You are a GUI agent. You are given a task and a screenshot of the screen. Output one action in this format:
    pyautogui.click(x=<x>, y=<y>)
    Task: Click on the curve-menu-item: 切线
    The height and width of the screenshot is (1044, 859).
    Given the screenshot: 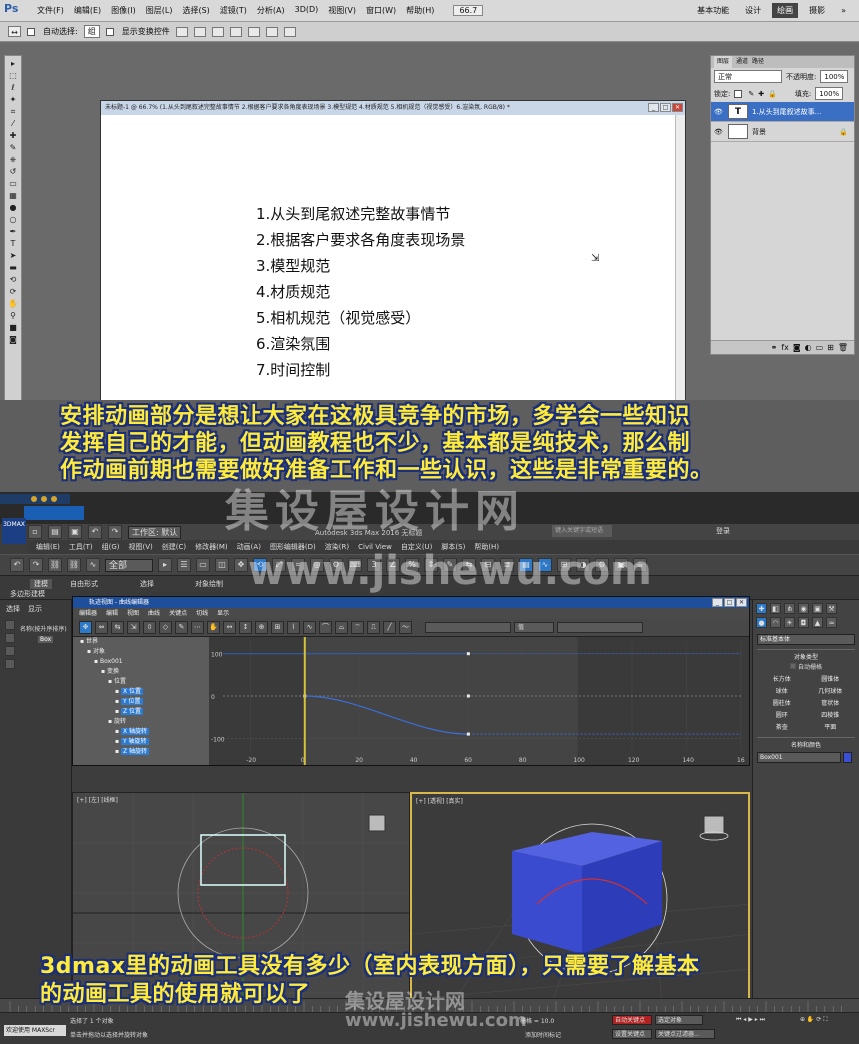 What is the action you would take?
    pyautogui.click(x=202, y=613)
    